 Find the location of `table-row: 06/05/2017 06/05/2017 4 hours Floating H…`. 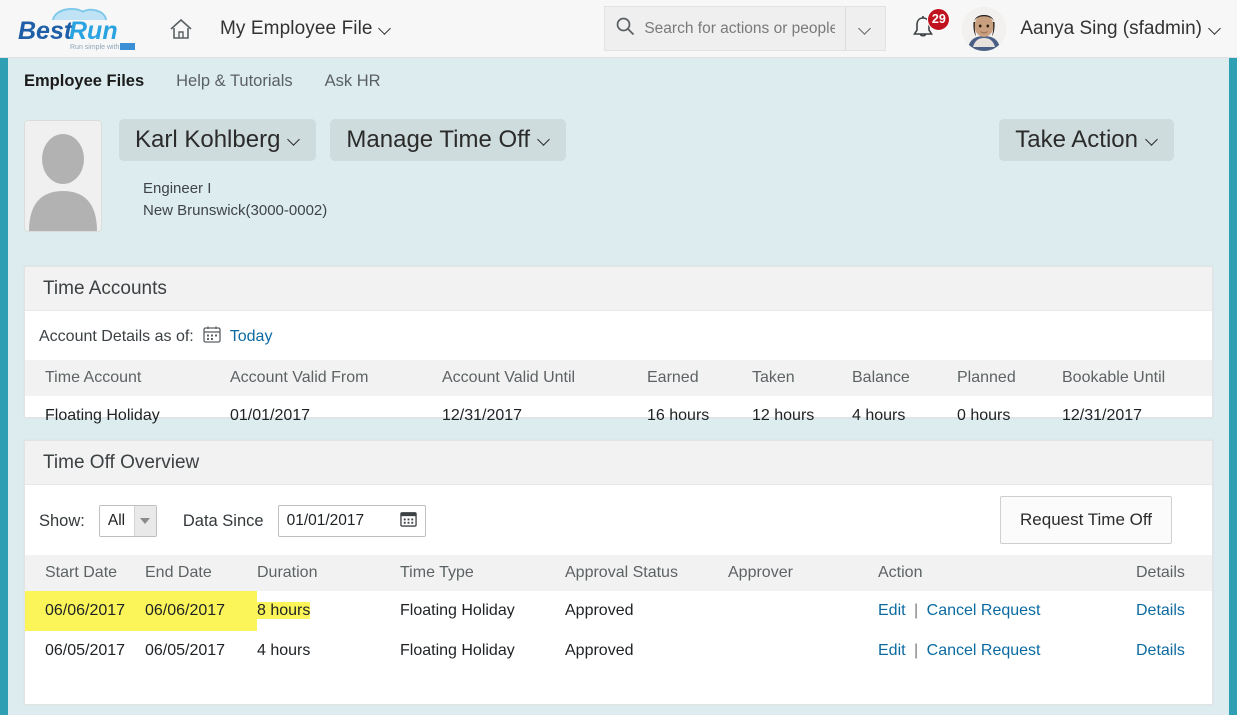

table-row: 06/05/2017 06/05/2017 4 hours Floating H… is located at coordinates (618, 651).